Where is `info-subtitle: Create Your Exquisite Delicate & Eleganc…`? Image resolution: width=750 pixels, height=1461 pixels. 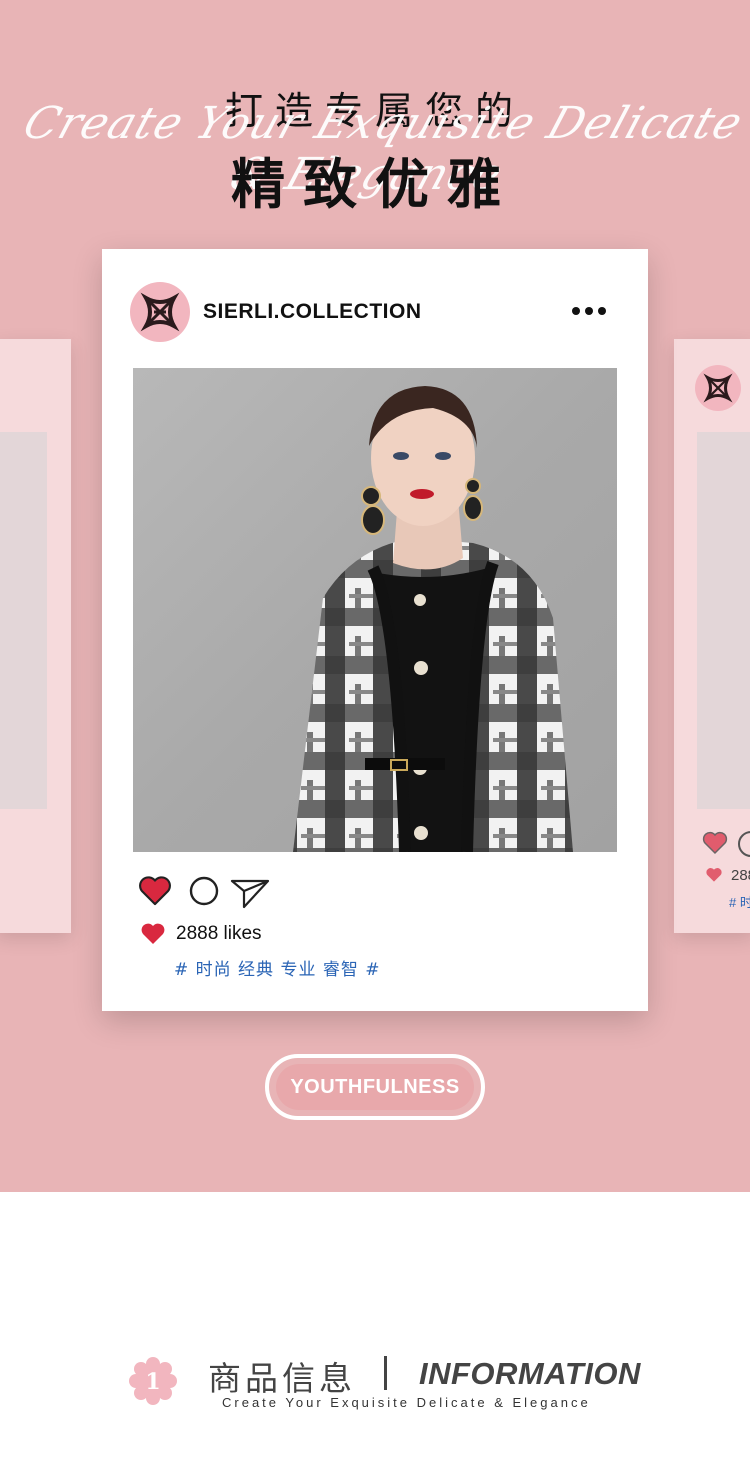 info-subtitle: Create Your Exquisite Delicate & Eleganc… is located at coordinates (406, 1402).